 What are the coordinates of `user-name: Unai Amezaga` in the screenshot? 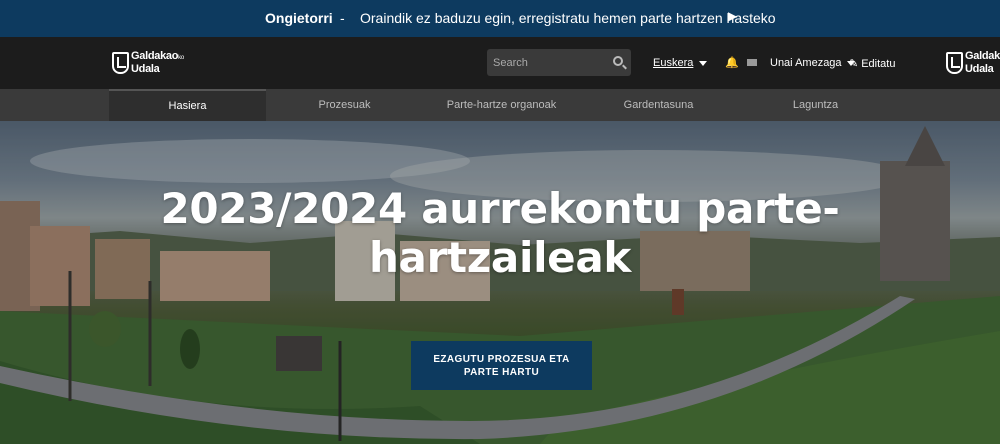 It's located at (806, 63).